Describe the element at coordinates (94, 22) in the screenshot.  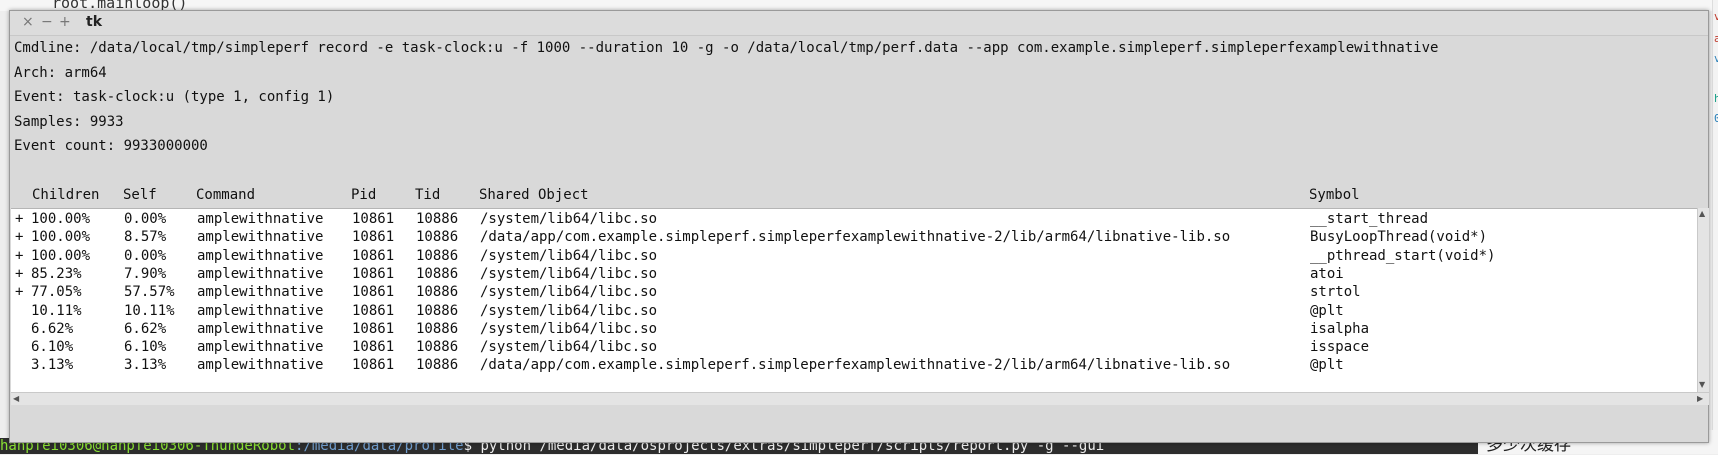
I see `window-title: tk` at that location.